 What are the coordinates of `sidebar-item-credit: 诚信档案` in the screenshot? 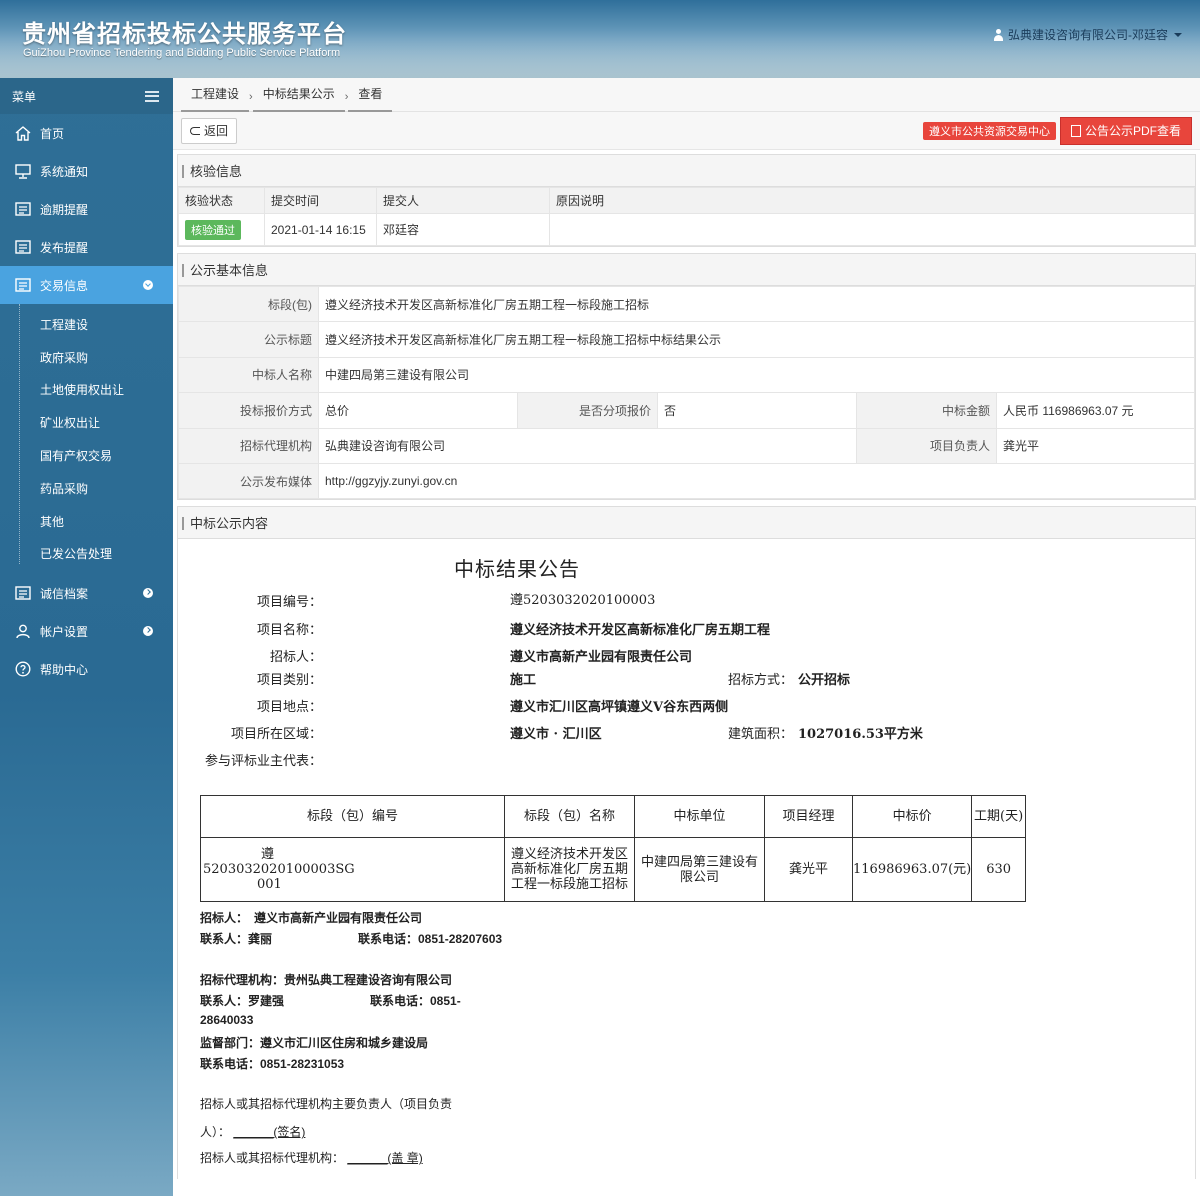 It's located at (86, 593).